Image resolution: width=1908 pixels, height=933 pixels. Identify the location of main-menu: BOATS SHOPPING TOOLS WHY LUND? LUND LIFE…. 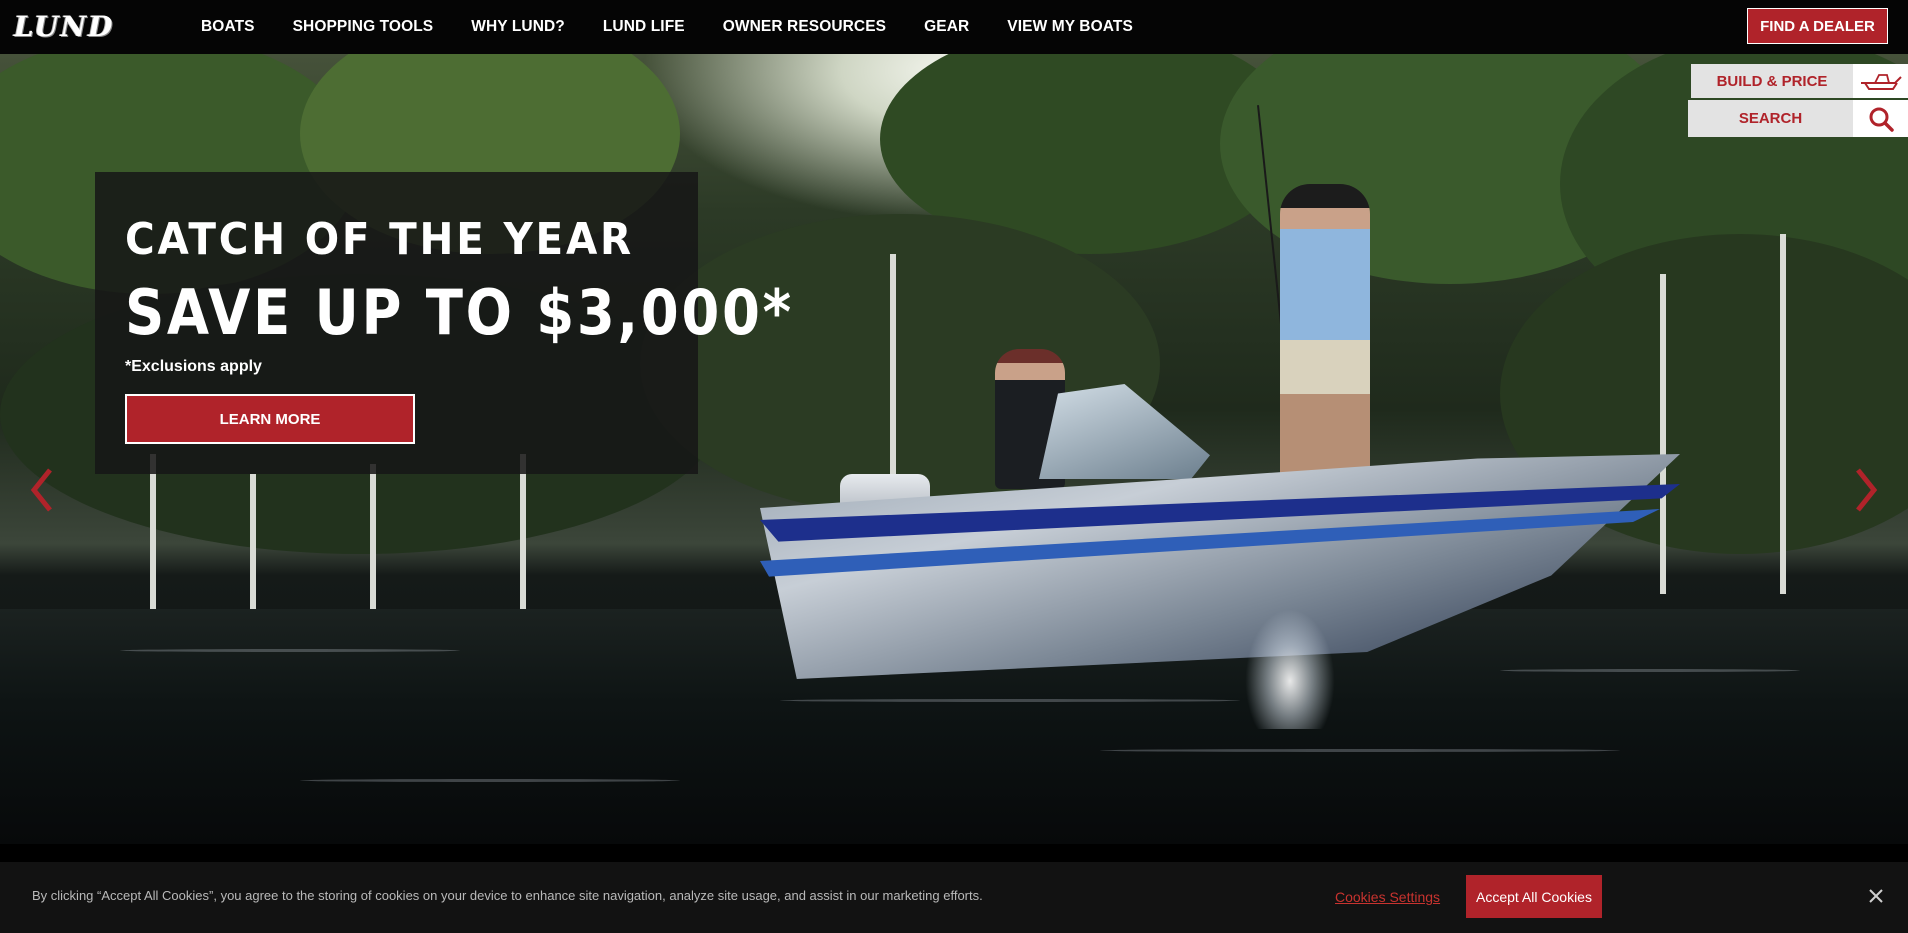
(686, 27).